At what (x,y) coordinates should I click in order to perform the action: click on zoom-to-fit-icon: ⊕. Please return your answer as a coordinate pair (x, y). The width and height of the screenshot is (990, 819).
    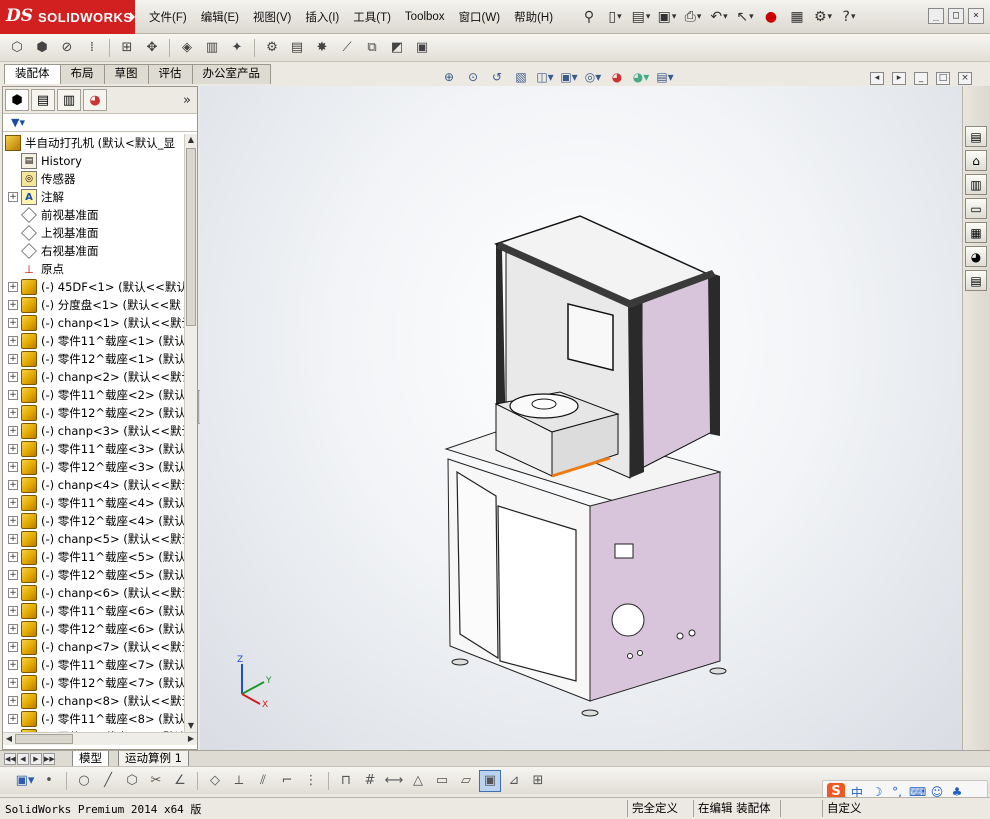
    Looking at the image, I should click on (449, 77).